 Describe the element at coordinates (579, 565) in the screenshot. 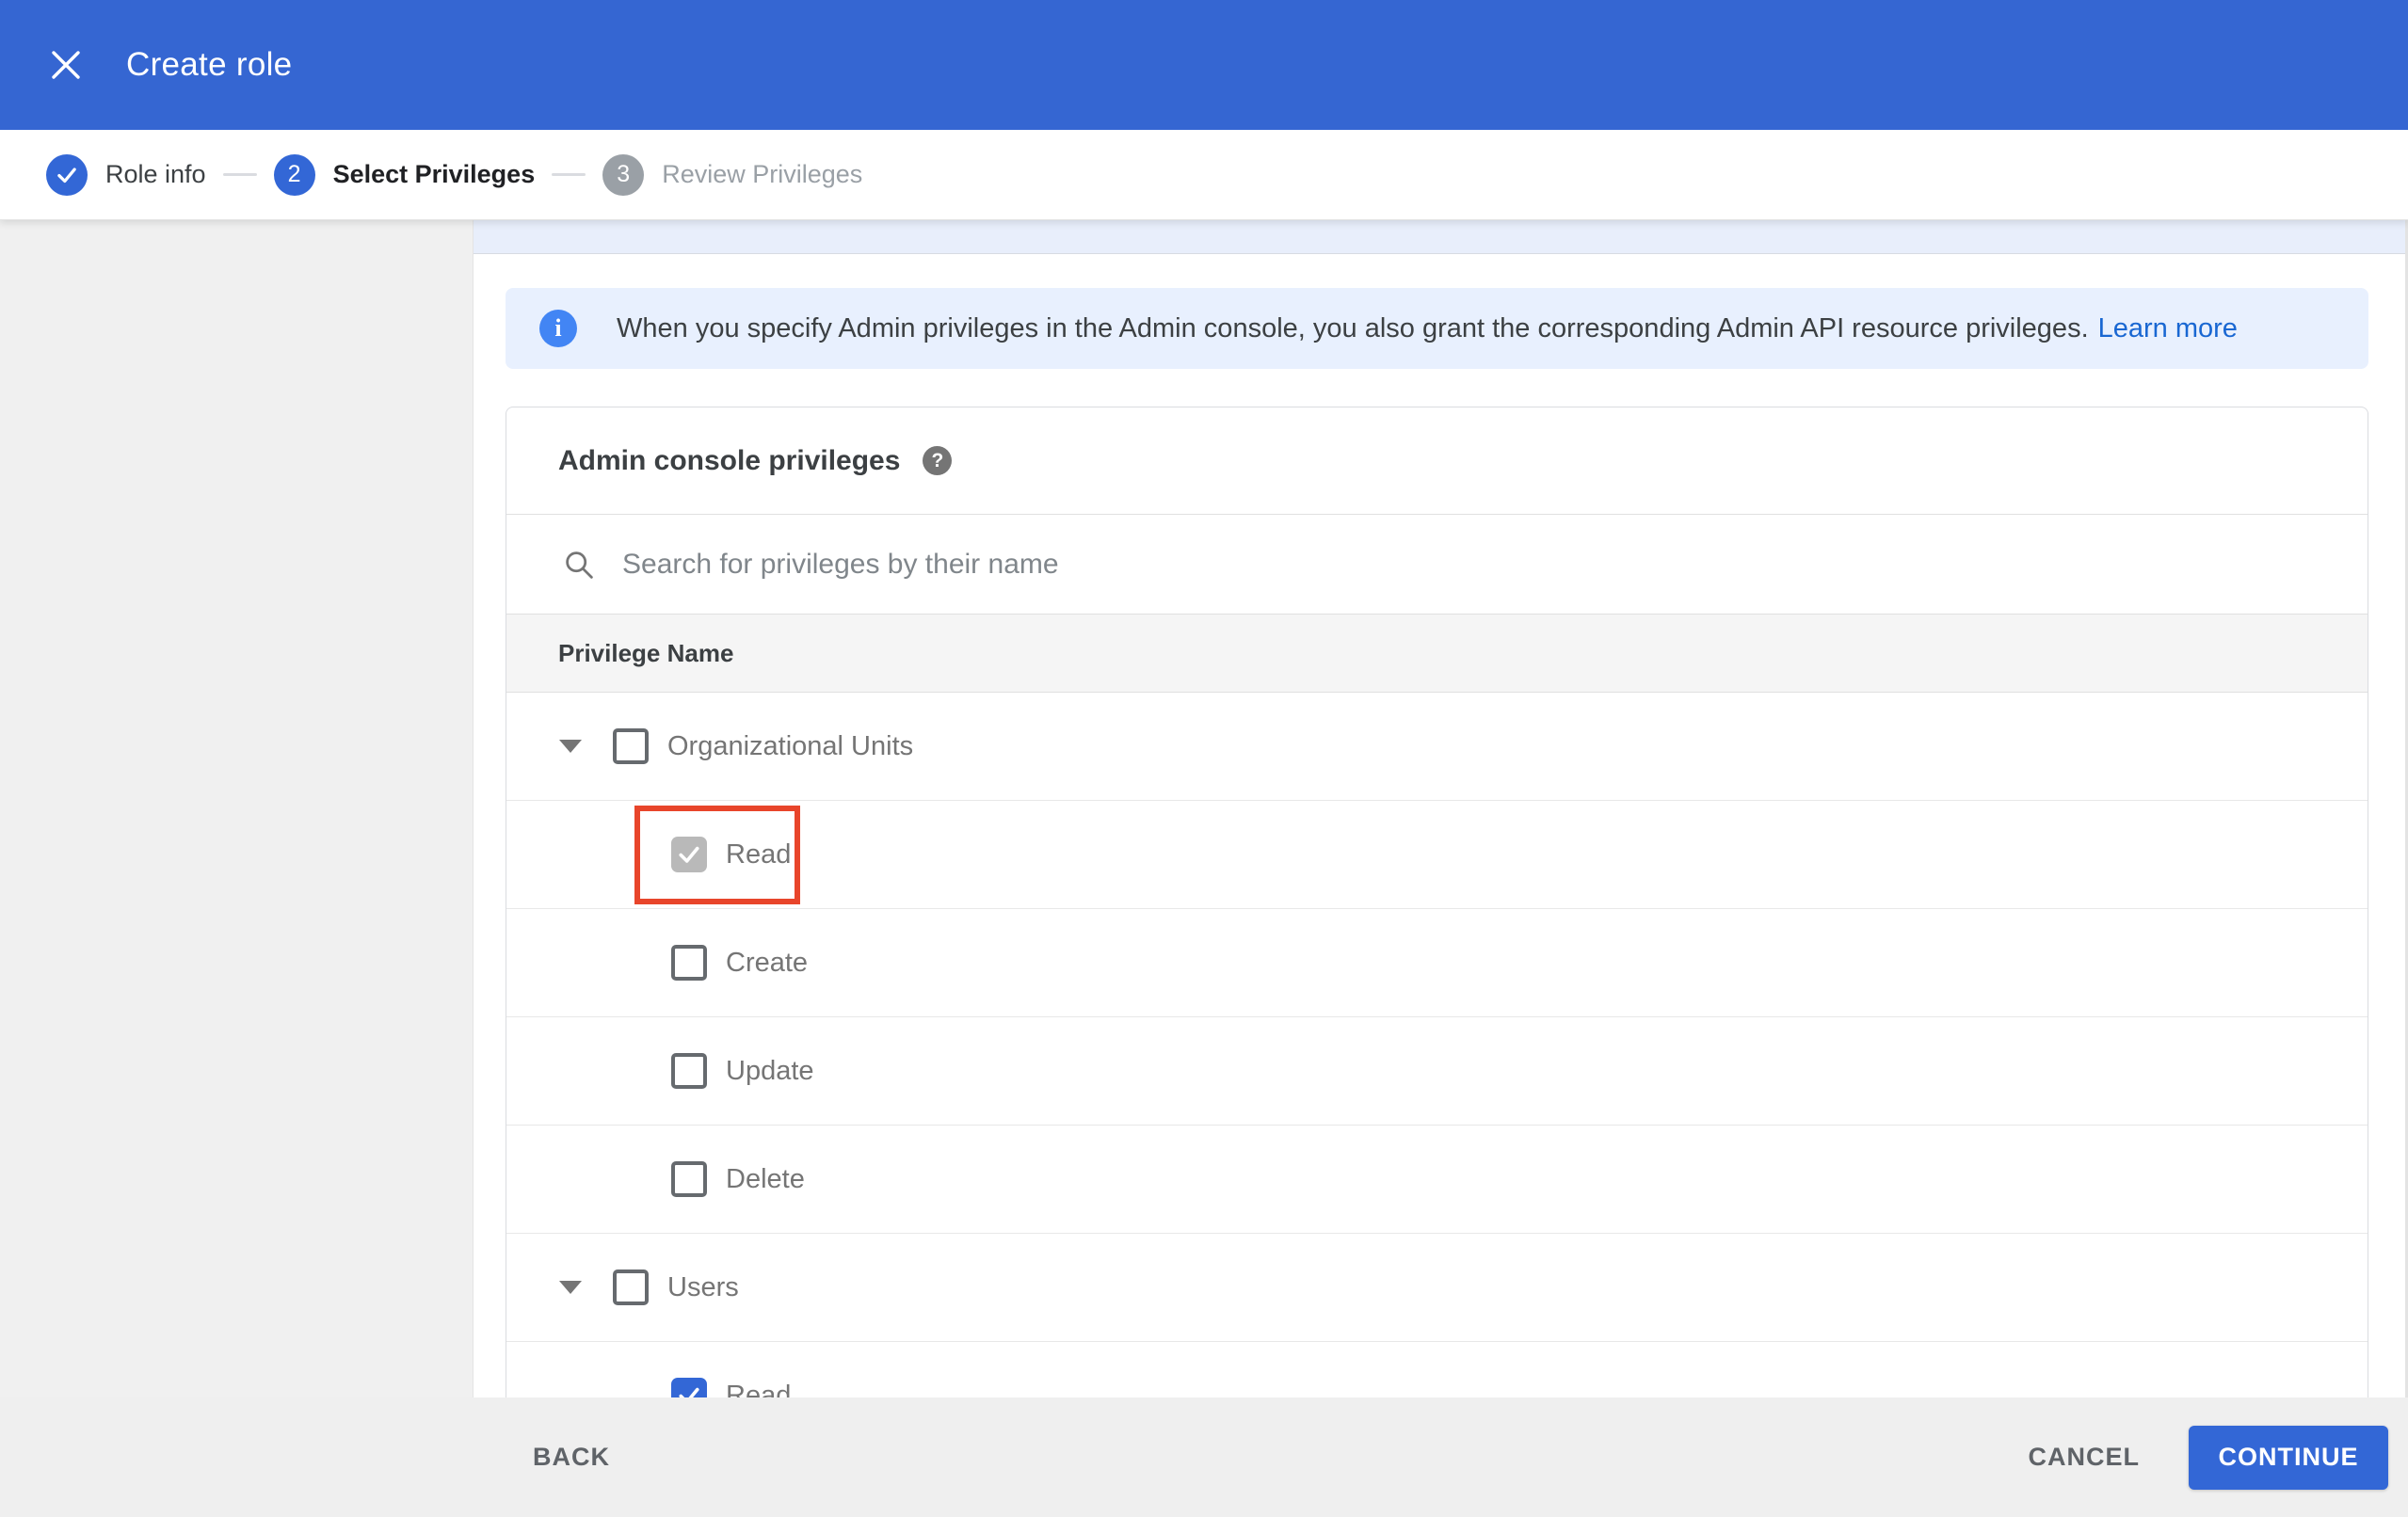

I see `search-icon` at that location.